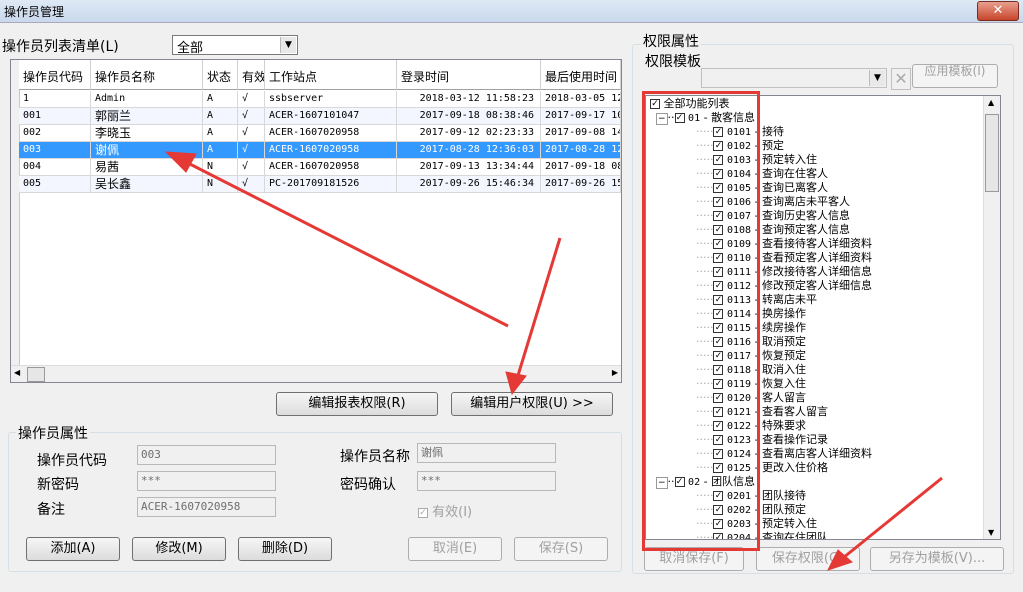 The height and width of the screenshot is (592, 1023). What do you see at coordinates (345, 243) in the screenshot?
I see `arrow-to-row` at bounding box center [345, 243].